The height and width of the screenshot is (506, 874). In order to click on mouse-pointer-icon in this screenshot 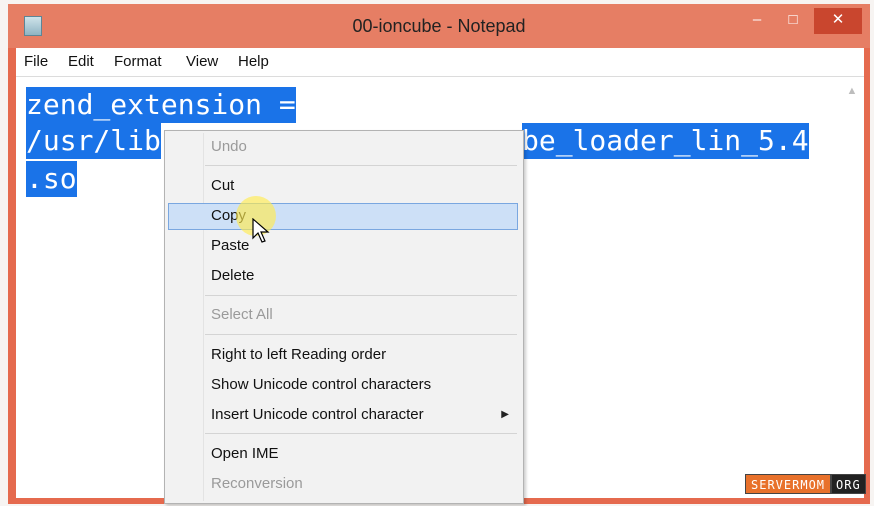, I will do `click(261, 230)`.